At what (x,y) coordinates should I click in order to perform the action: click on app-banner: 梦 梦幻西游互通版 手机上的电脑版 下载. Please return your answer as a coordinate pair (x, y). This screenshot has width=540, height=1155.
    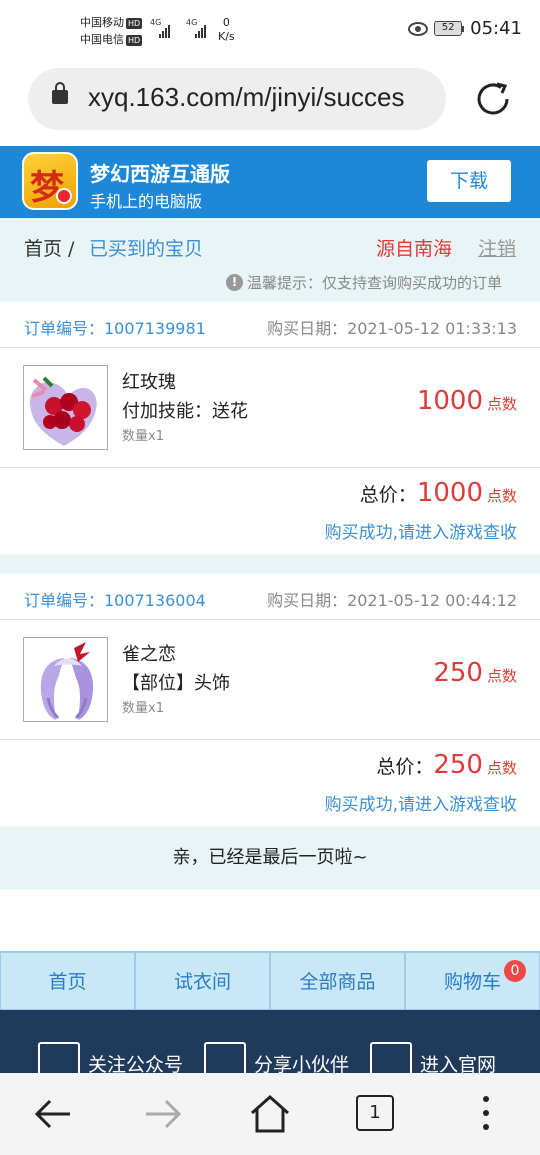
    Looking at the image, I should click on (270, 182).